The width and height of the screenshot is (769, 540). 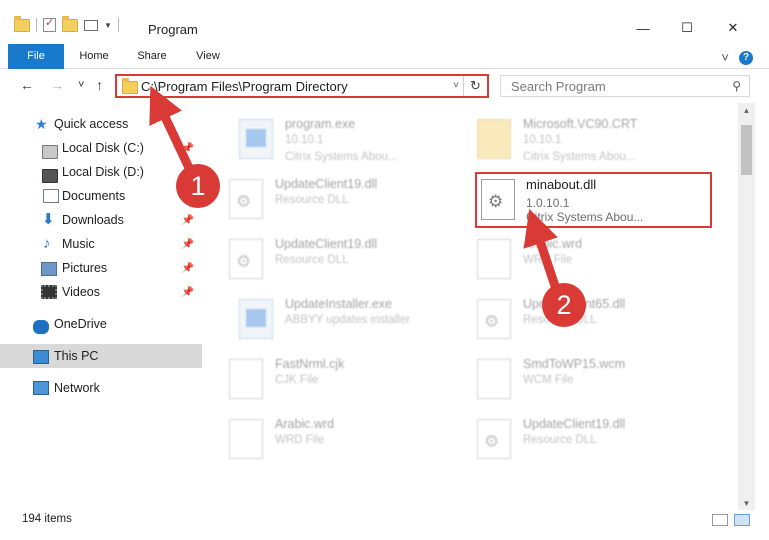 What do you see at coordinates (339, 304) in the screenshot?
I see `file-name: UpdateInstaller.exe` at bounding box center [339, 304].